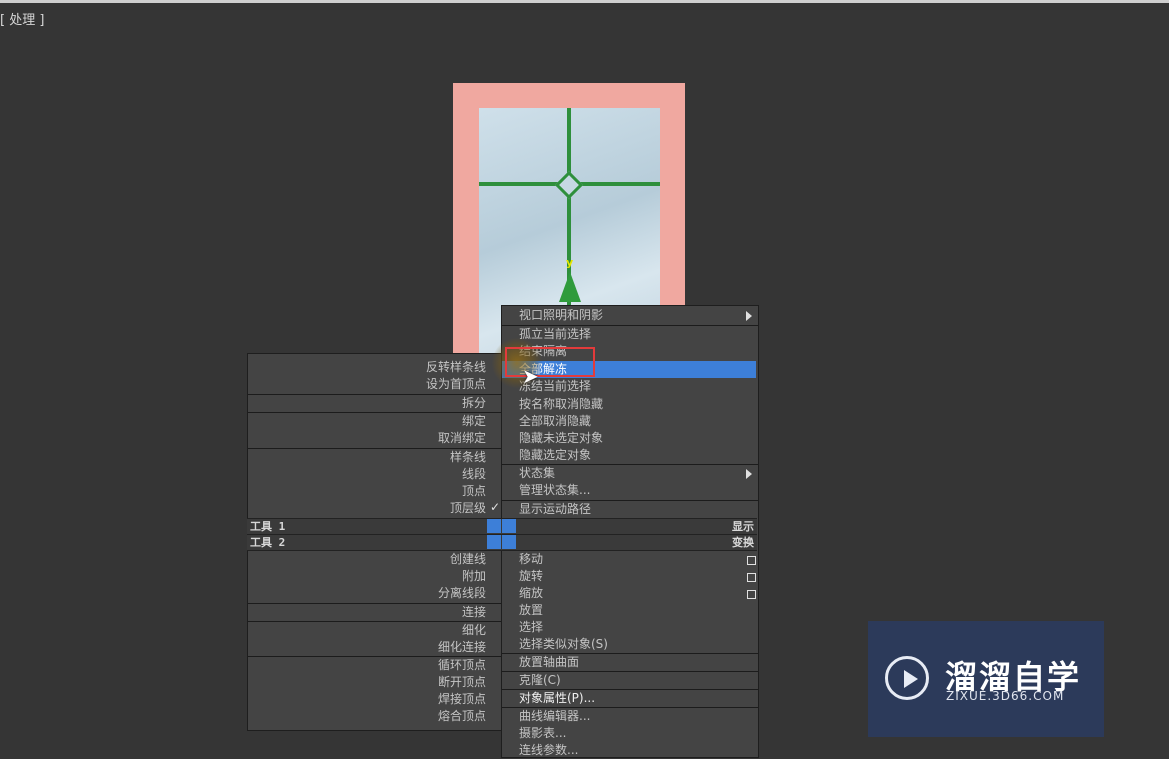  What do you see at coordinates (570, 287) in the screenshot?
I see `gizmo-arrow-icon` at bounding box center [570, 287].